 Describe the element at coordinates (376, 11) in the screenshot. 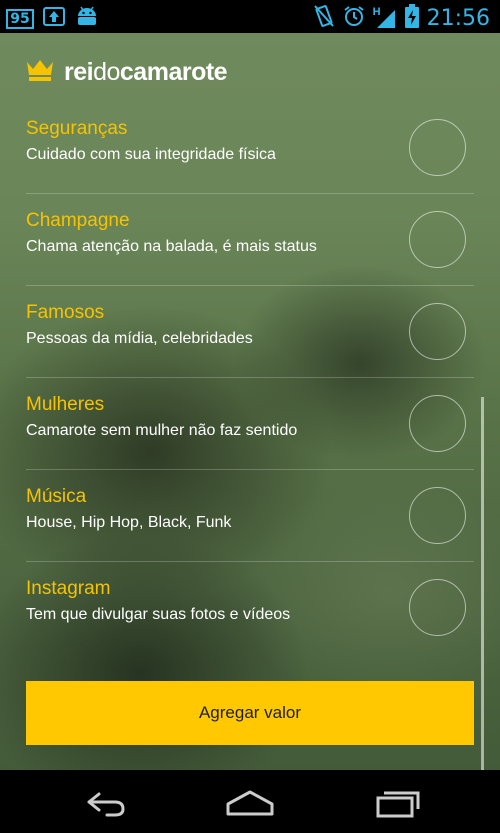

I see `network-type-label: H` at that location.